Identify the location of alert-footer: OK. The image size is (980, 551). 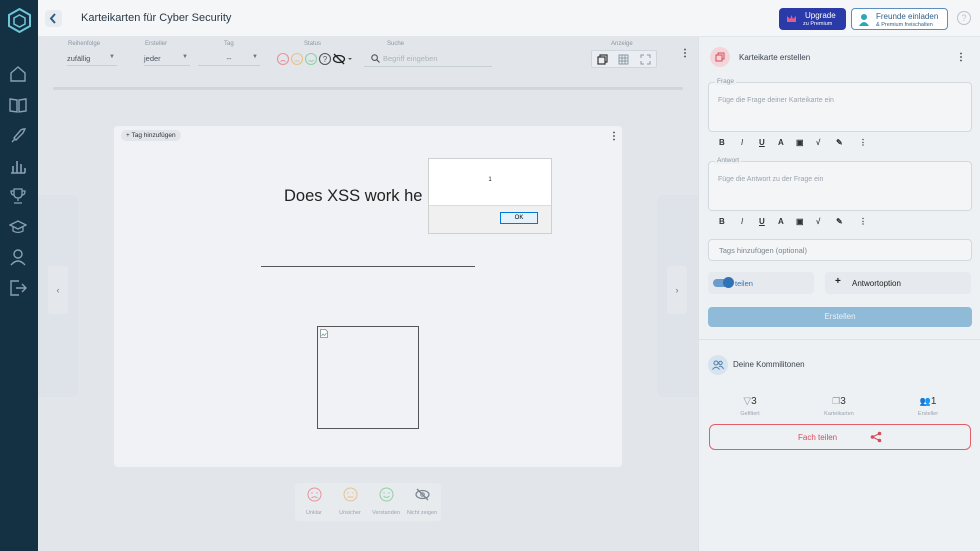
(490, 219).